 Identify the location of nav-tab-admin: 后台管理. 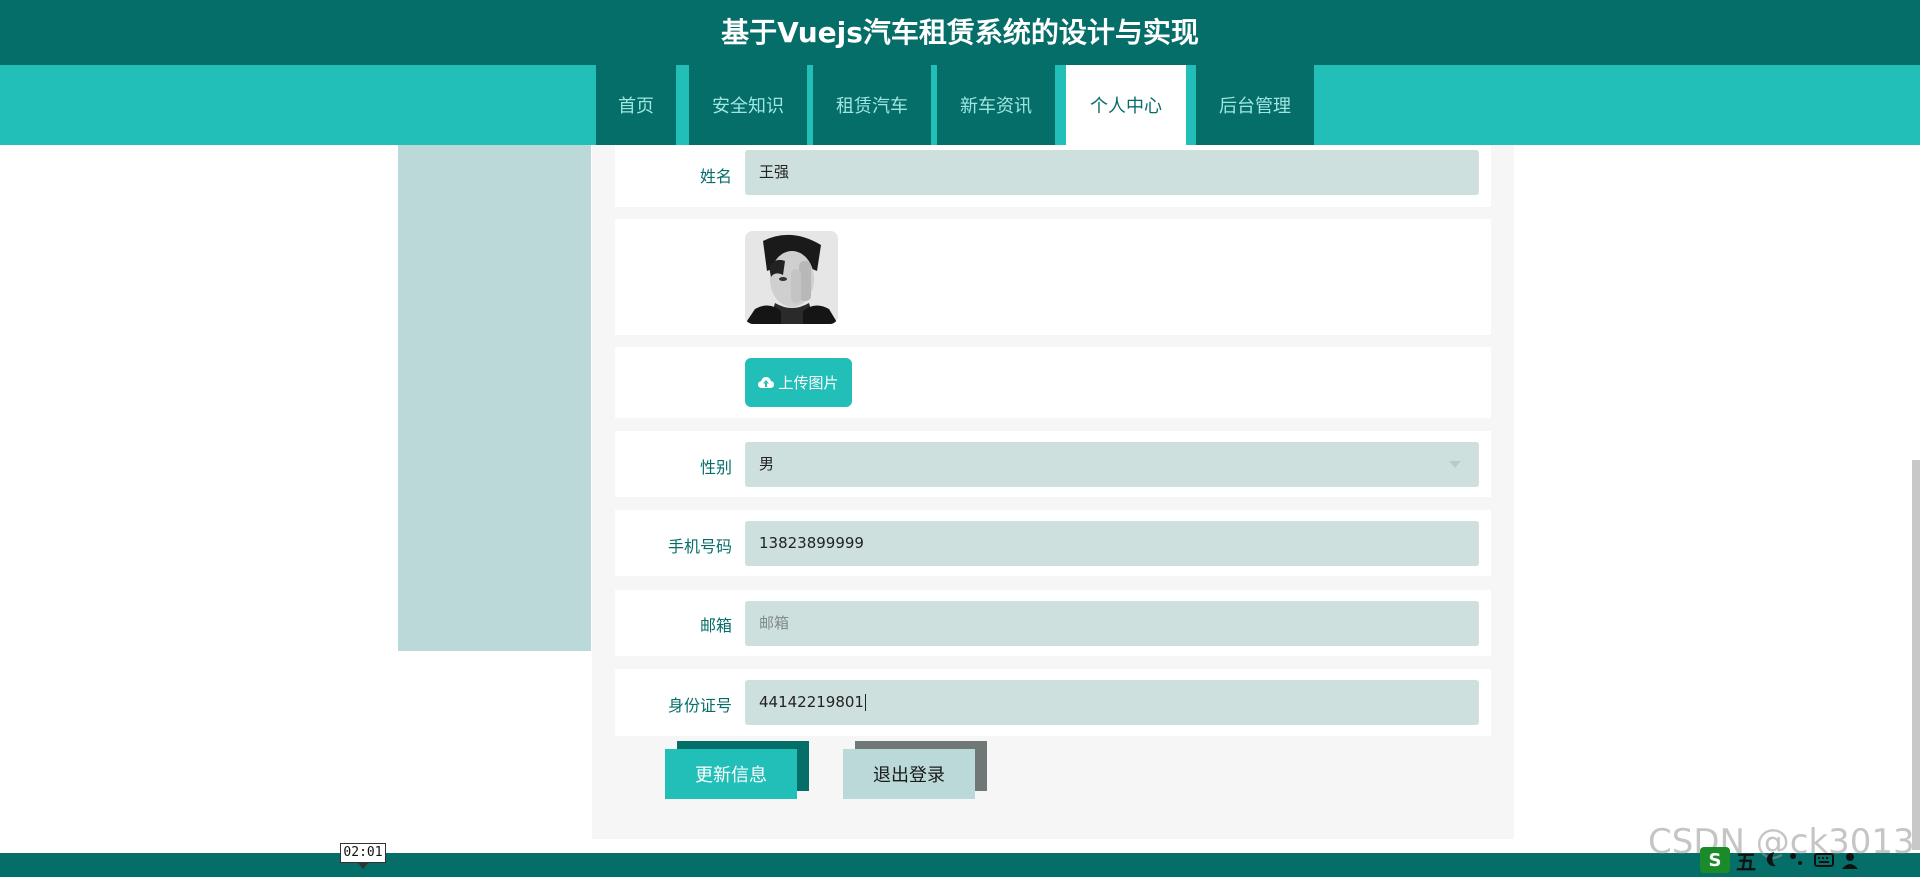
(1255, 105).